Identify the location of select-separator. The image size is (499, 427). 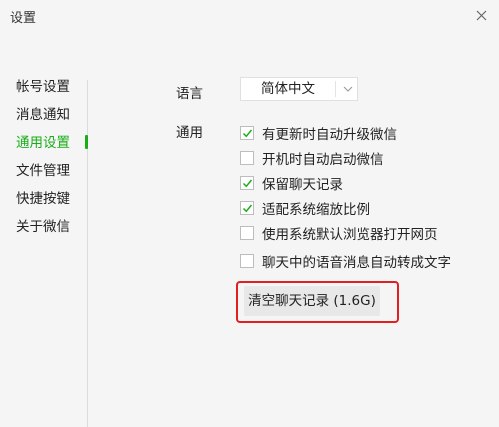
(335, 89).